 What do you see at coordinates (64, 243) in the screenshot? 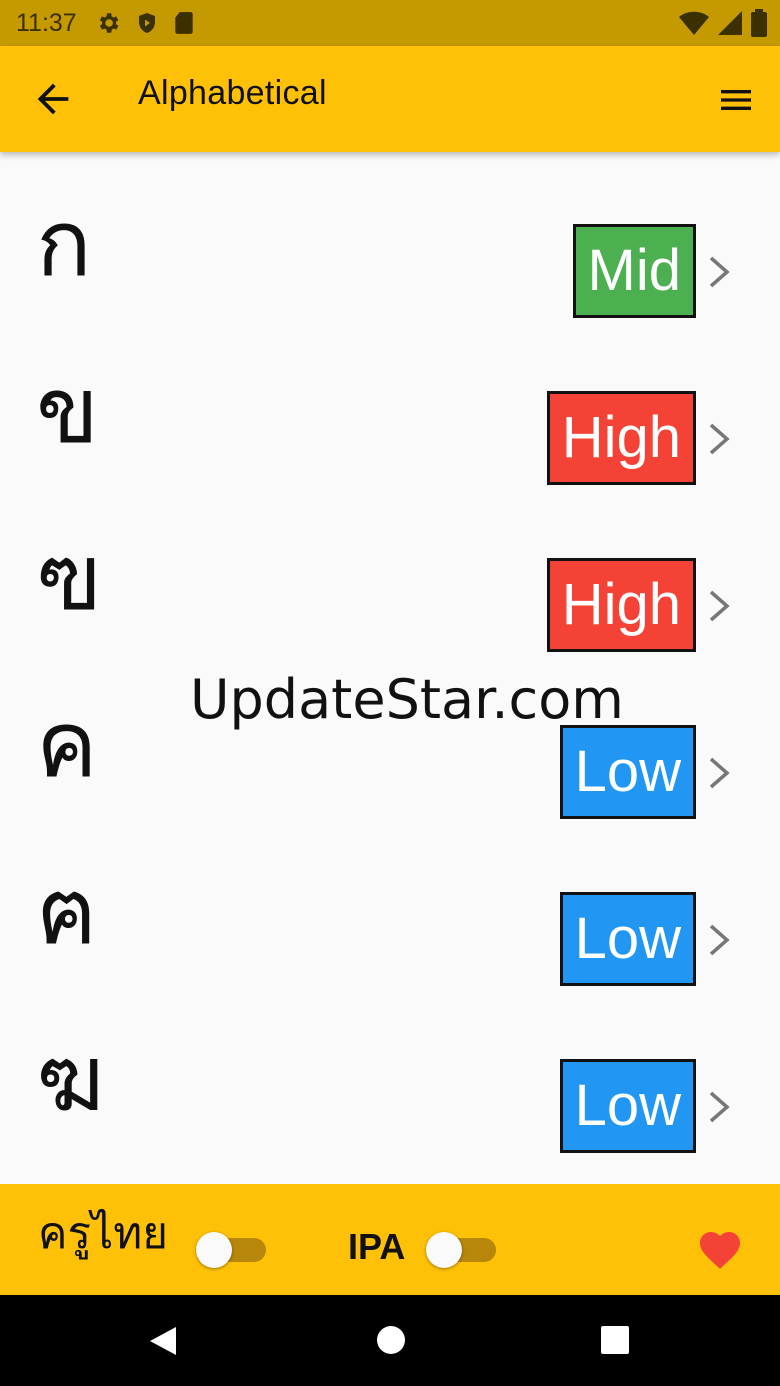
I see `thai-letter: ก` at bounding box center [64, 243].